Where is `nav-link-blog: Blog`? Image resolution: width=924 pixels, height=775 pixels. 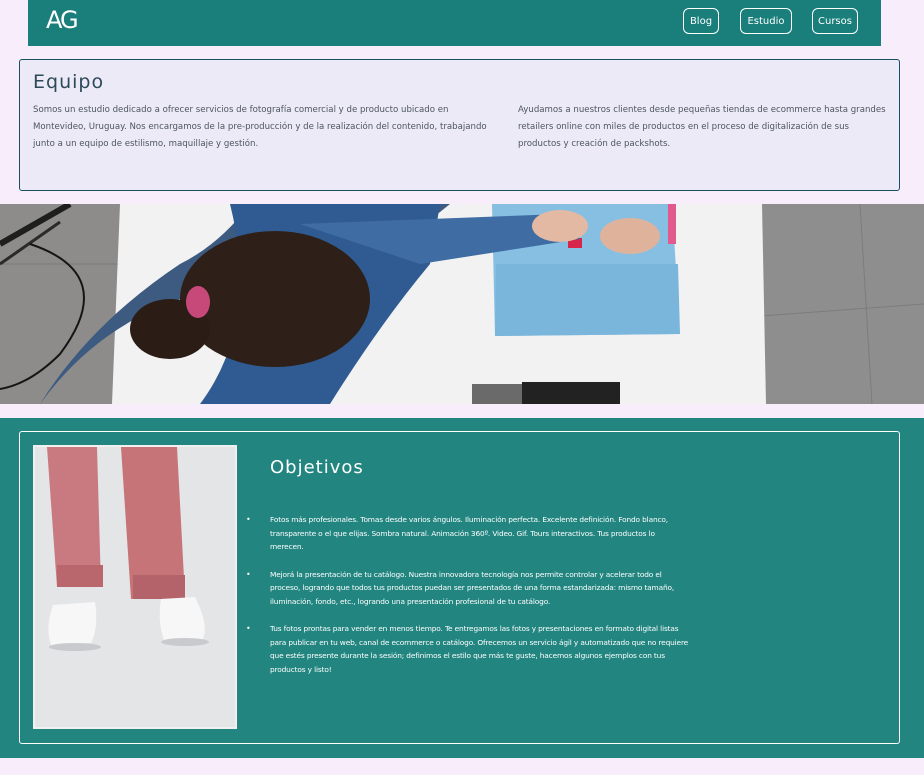 nav-link-blog: Blog is located at coordinates (701, 21).